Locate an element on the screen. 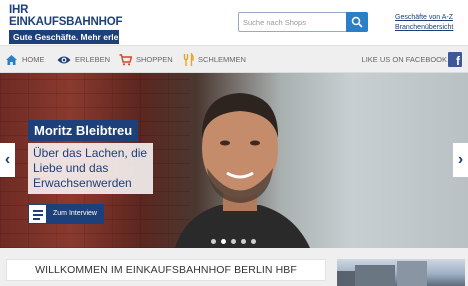 Image resolution: width=468 pixels, height=286 pixels. interview-button: Zum Interview is located at coordinates (66, 214).